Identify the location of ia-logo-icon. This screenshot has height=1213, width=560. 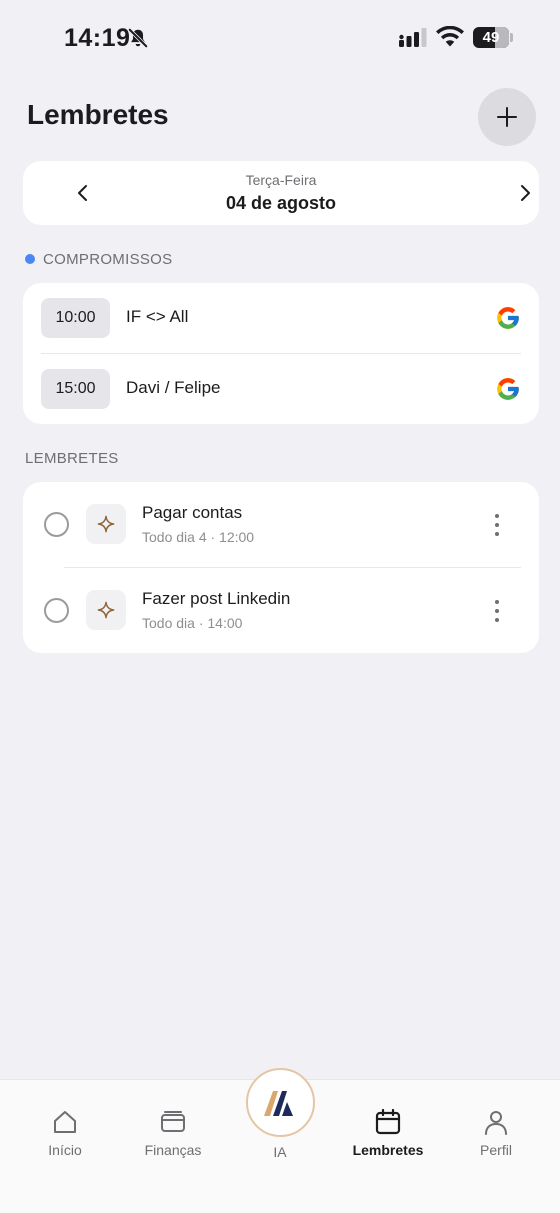
(278, 1103).